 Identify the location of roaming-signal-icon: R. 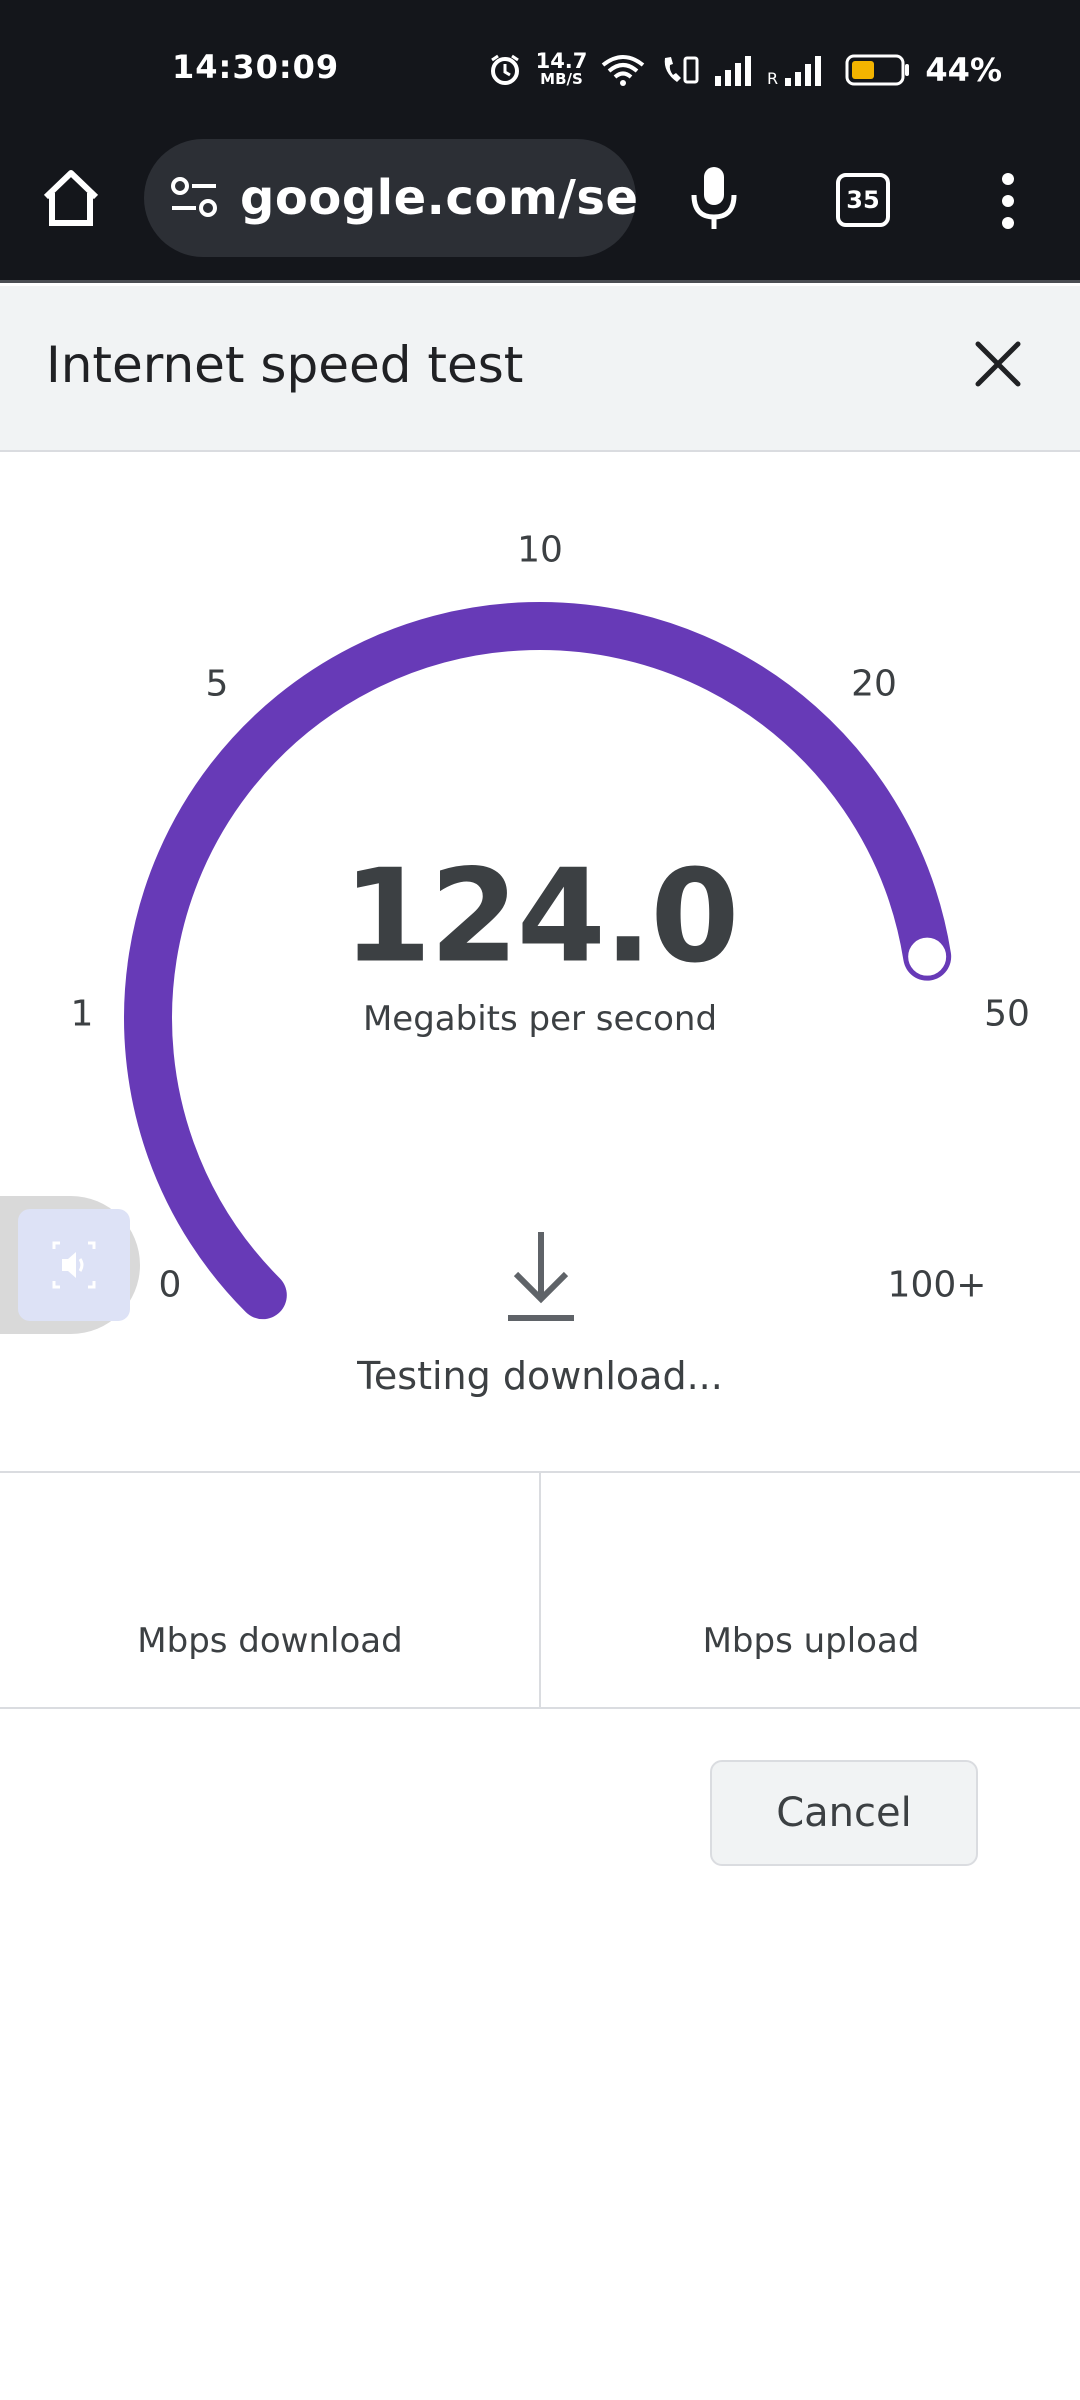
(799, 70).